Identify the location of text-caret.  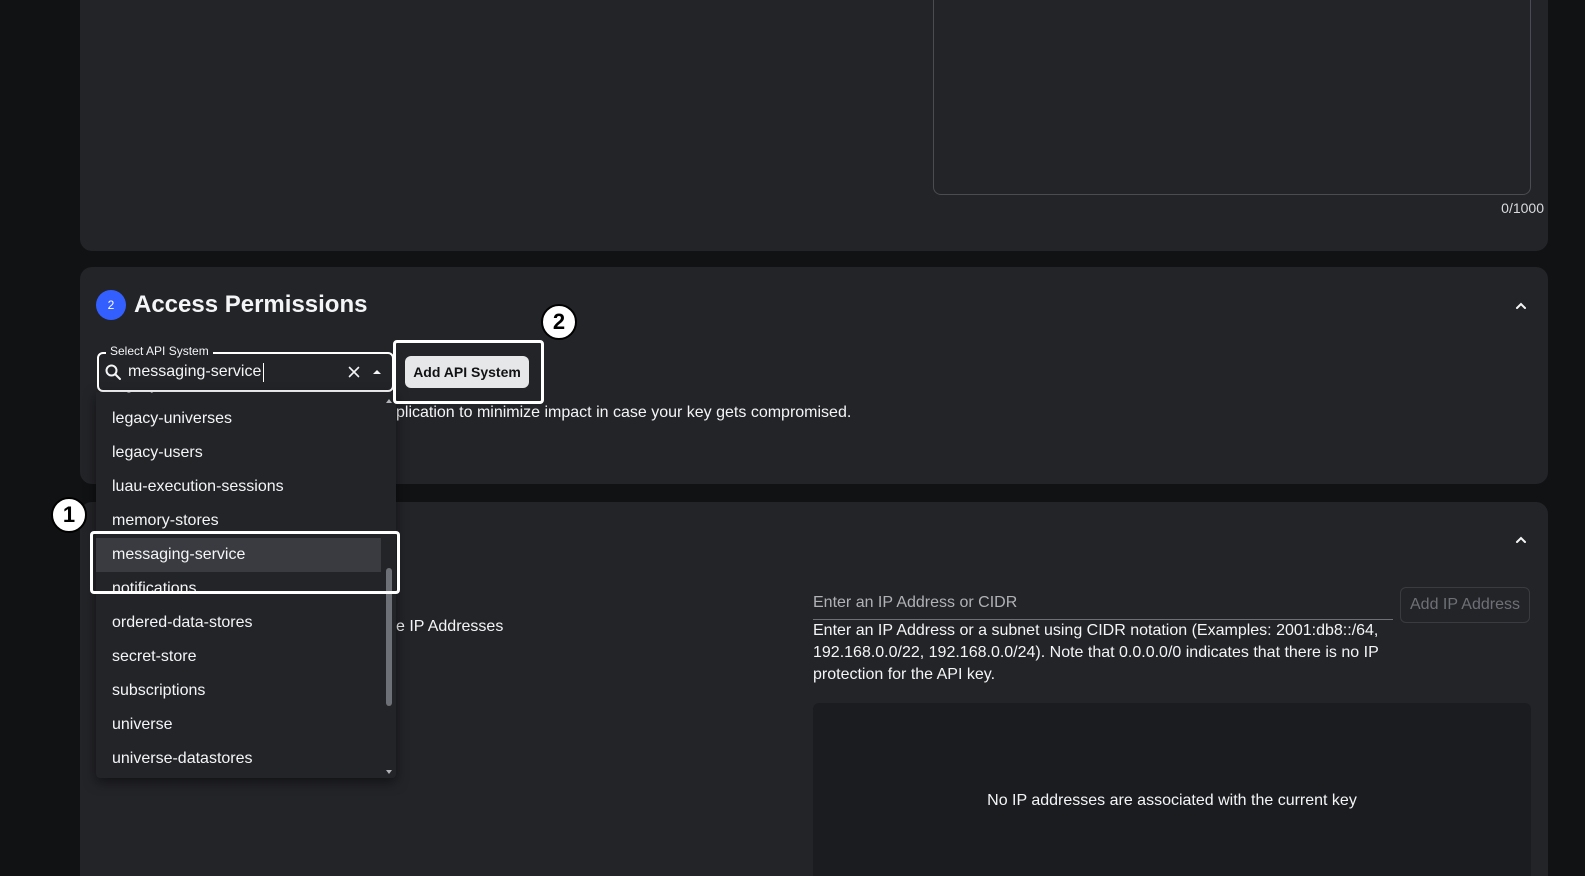
(263, 372).